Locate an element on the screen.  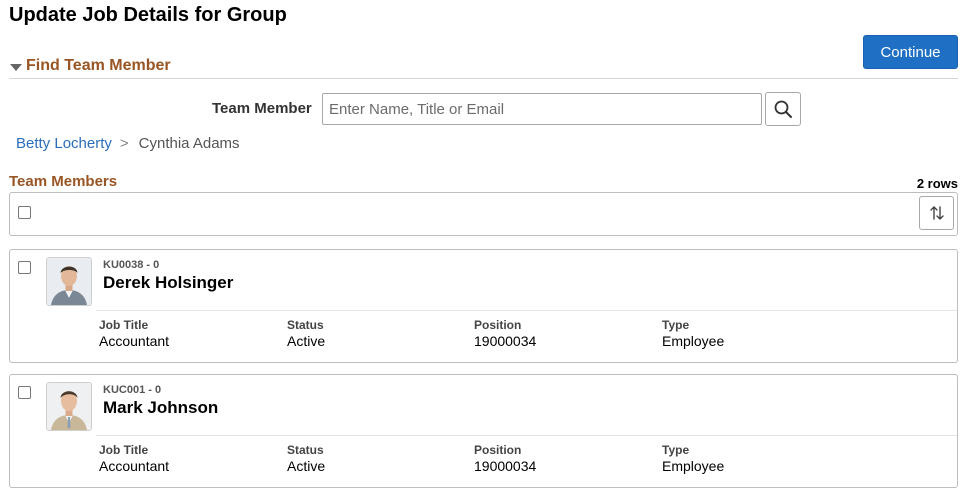
employee-id: KUC001 - 0 is located at coordinates (132, 390).